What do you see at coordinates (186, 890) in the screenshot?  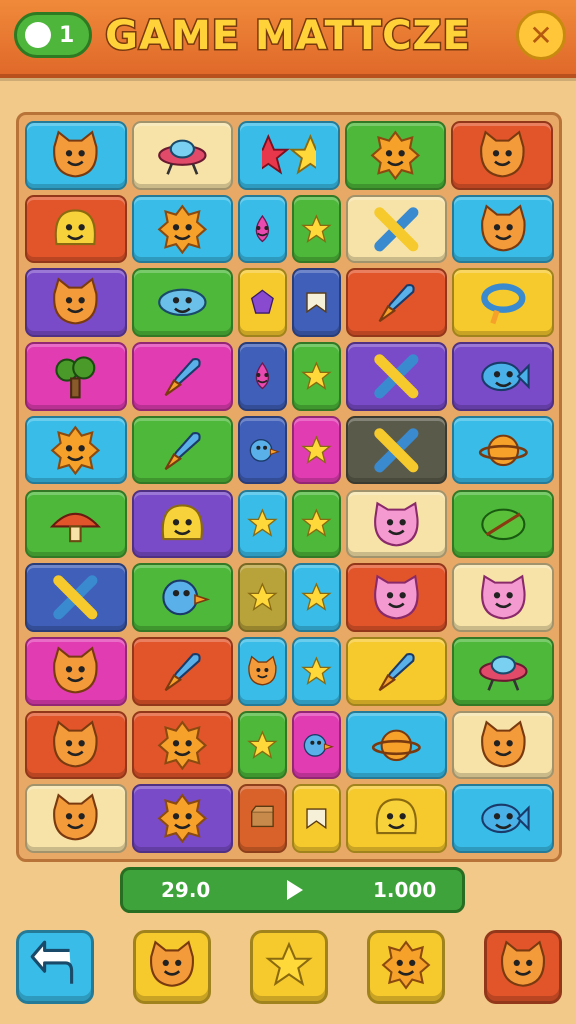 I see `score-current: 29.0` at bounding box center [186, 890].